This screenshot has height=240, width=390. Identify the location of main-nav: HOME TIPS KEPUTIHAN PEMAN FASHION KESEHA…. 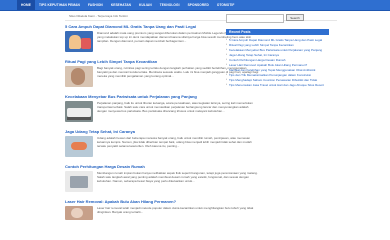
(195, 5).